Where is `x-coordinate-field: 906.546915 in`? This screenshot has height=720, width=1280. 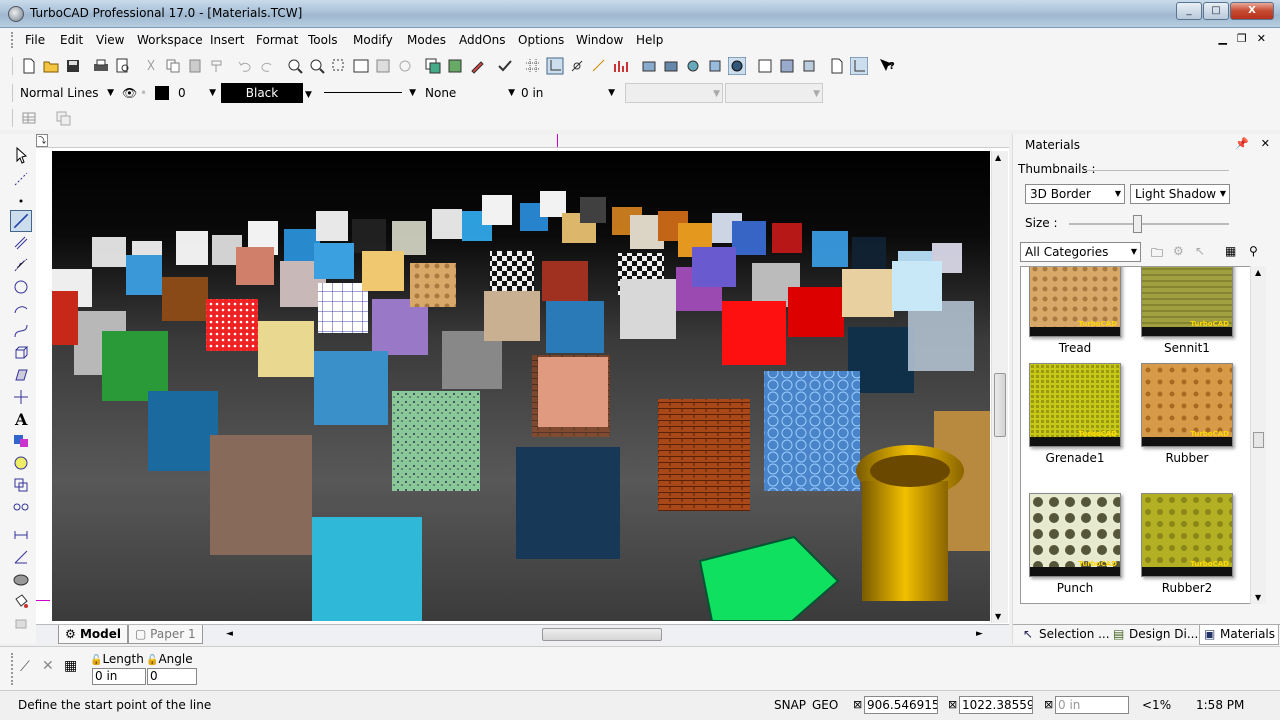
x-coordinate-field: 906.546915 in is located at coordinates (901, 705).